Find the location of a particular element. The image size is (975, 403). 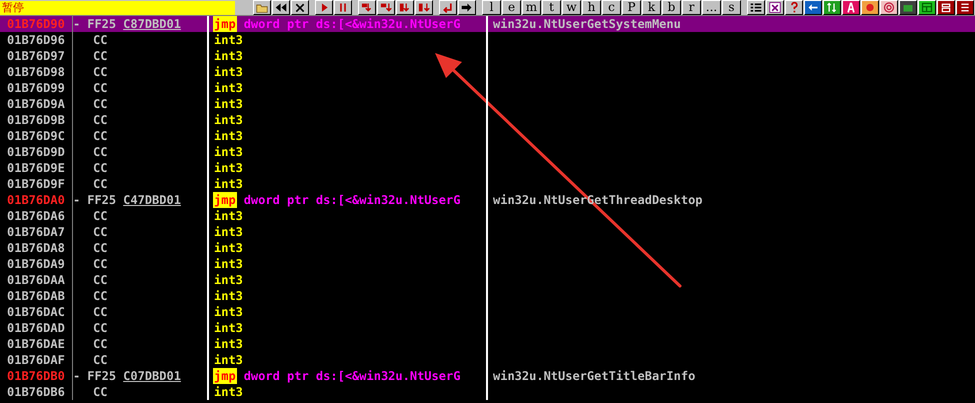

list-icon is located at coordinates (756, 7).